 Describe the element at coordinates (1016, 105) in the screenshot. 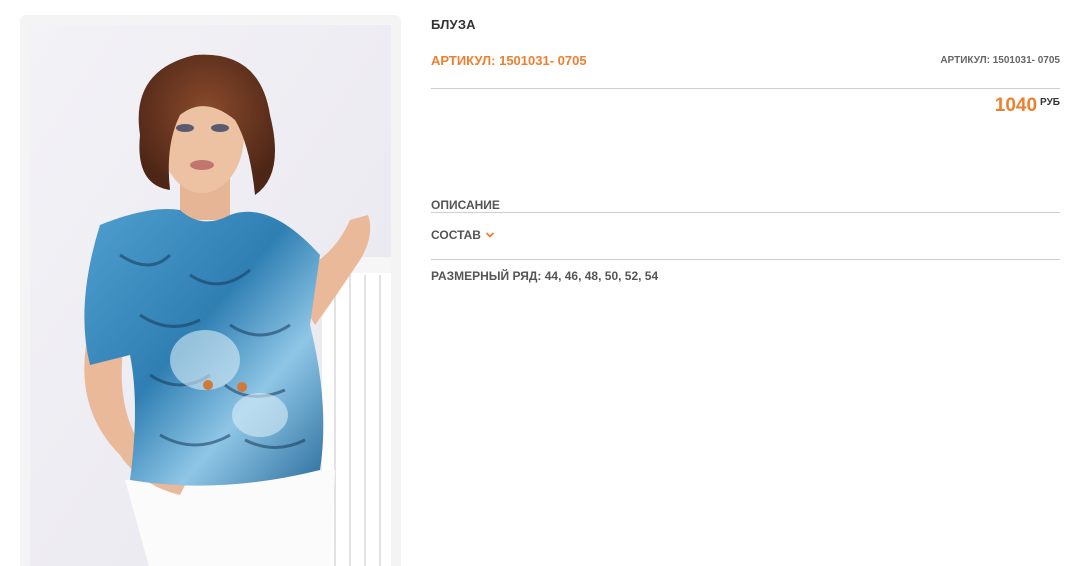

I see `price-value: 1040` at that location.